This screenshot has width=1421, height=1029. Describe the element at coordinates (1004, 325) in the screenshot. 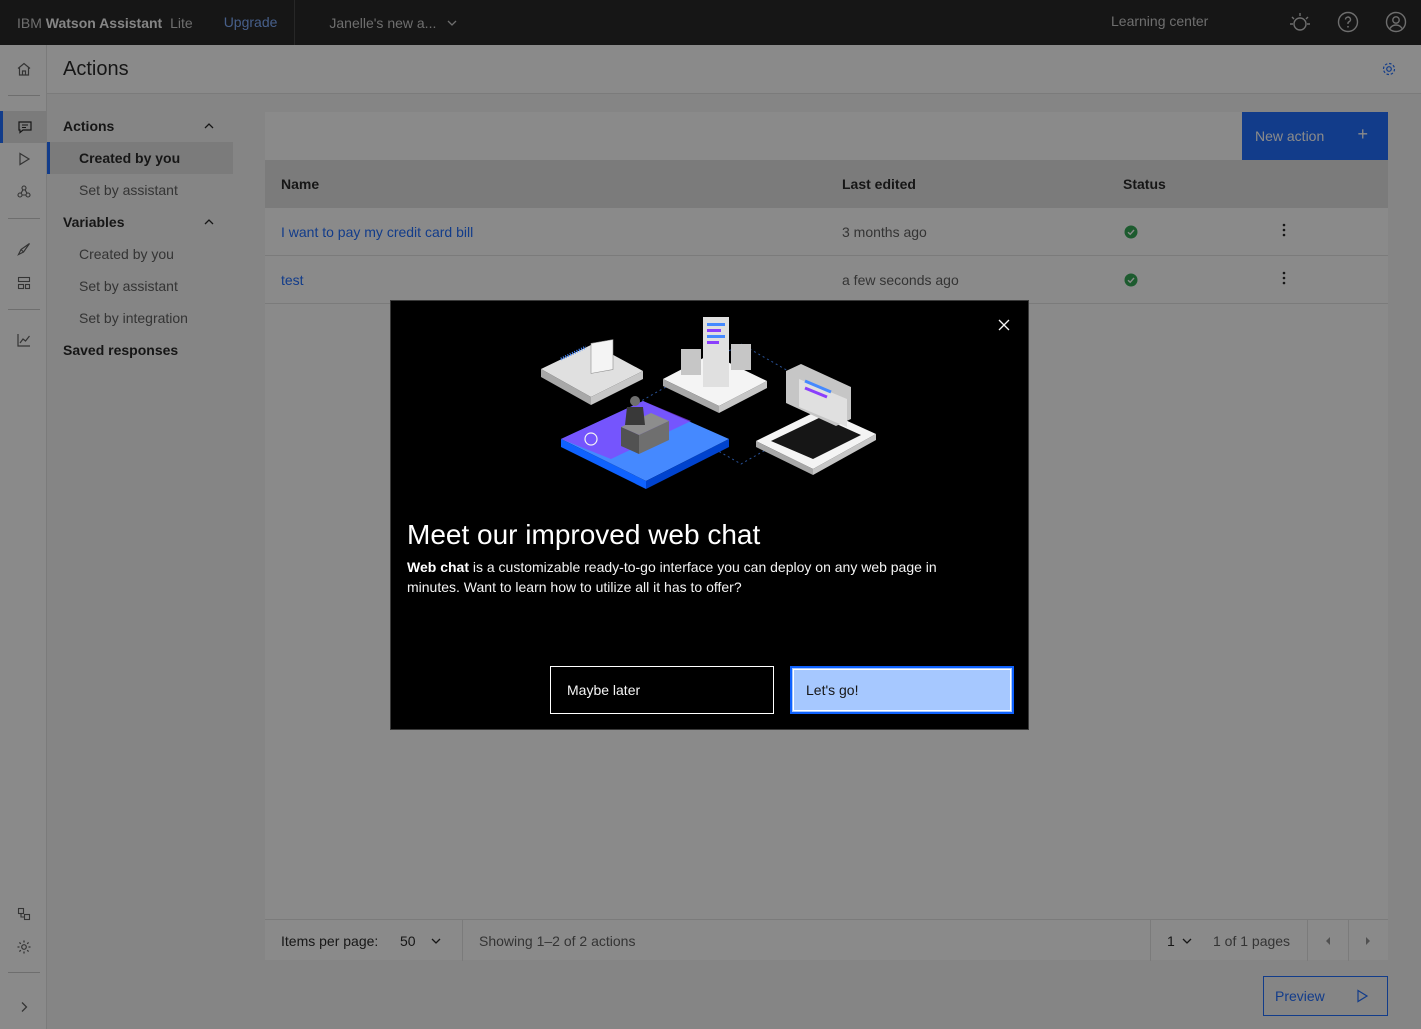

I see `close-icon` at that location.